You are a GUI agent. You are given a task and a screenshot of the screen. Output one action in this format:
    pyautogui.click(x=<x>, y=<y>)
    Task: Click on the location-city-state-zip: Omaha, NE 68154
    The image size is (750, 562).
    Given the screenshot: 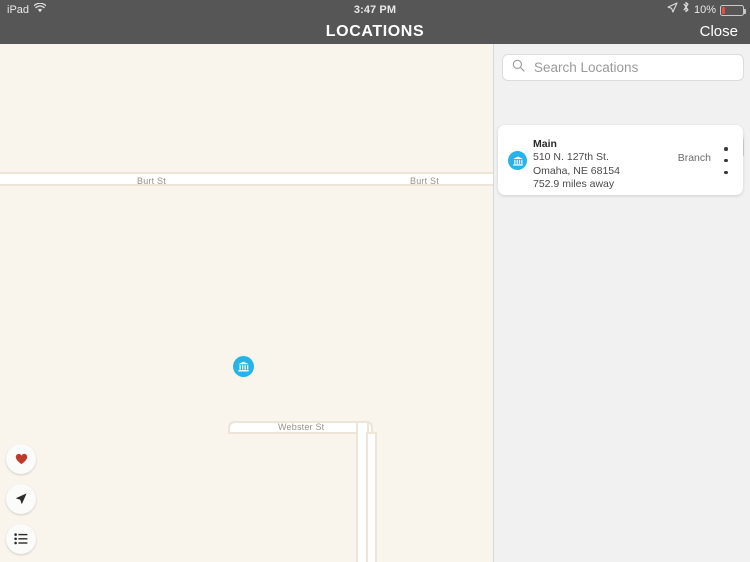 What is the action you would take?
    pyautogui.click(x=576, y=170)
    